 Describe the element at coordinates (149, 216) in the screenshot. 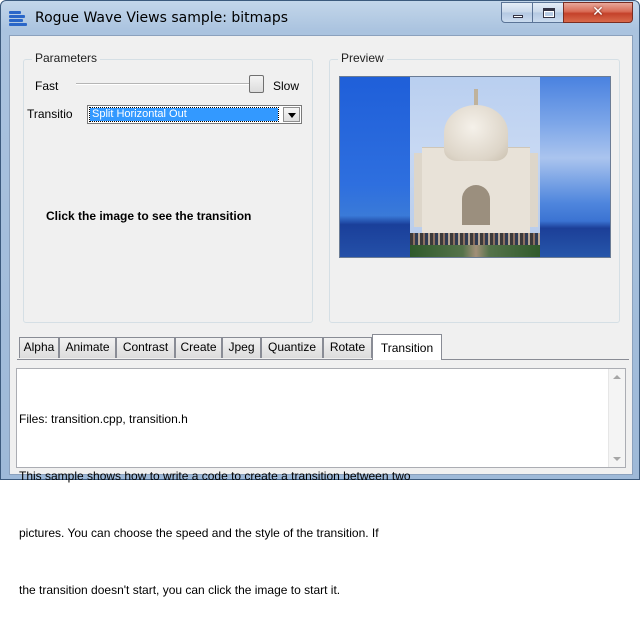

I see `hint-text: Click the image to see the transition` at that location.